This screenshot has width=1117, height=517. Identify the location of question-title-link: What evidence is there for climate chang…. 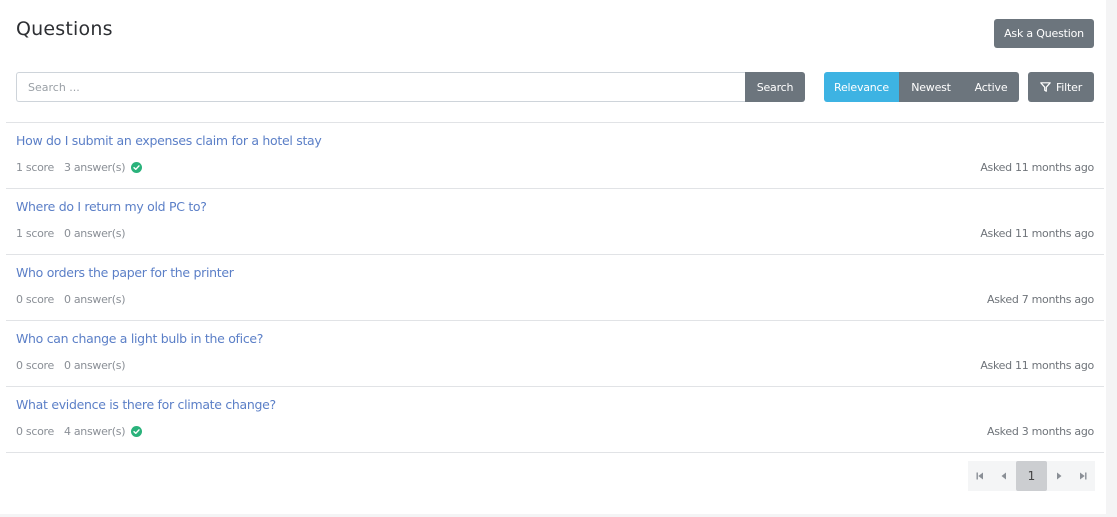
(146, 404).